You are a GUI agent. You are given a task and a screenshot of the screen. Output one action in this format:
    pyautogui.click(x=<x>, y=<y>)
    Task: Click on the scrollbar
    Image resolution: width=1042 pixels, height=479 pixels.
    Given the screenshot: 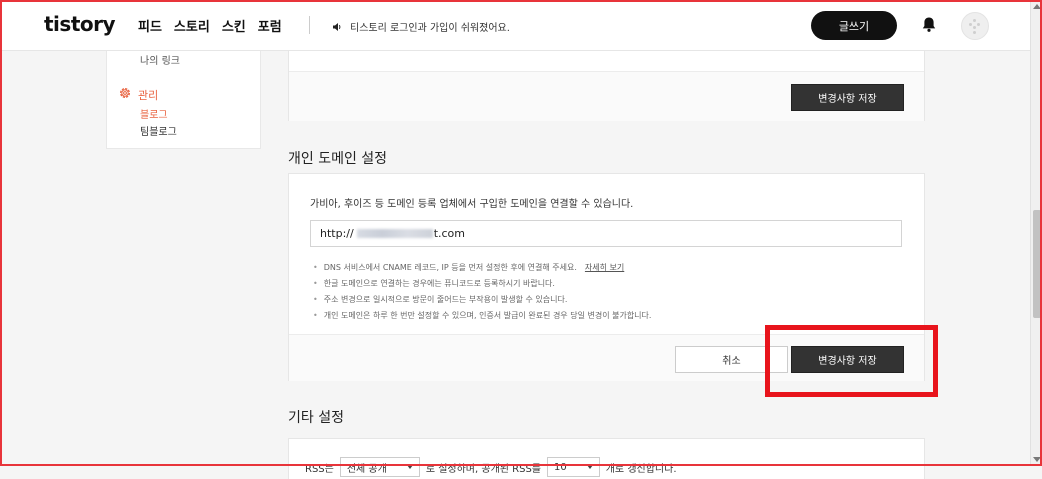 What is the action you would take?
    pyautogui.click(x=1036, y=233)
    